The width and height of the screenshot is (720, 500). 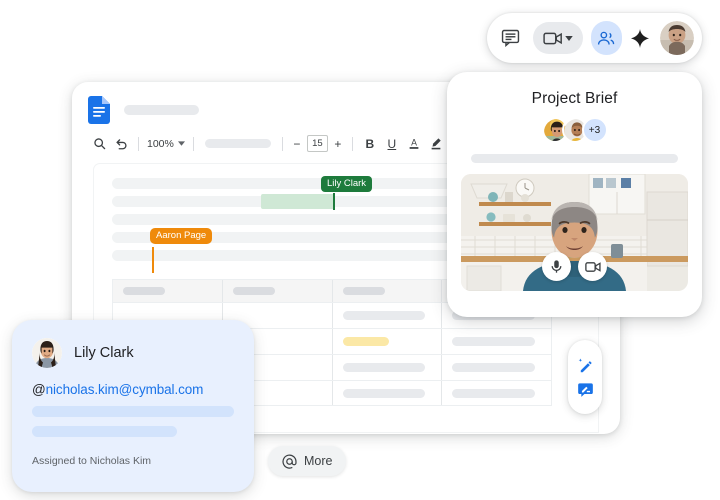 I want to click on comment-mention: @nicholas.kim@cymbal.com, so click(x=133, y=389).